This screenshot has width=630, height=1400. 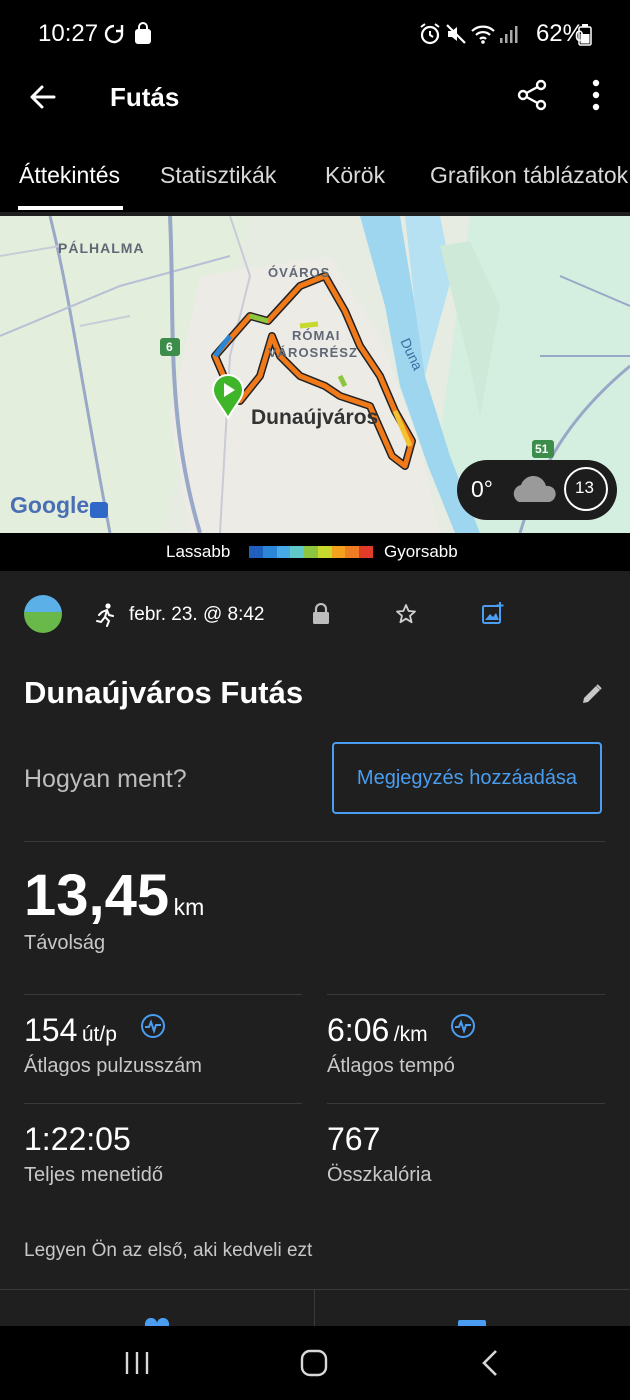 What do you see at coordinates (99, 1034) in the screenshot?
I see `heart-rate-unit: út/p` at bounding box center [99, 1034].